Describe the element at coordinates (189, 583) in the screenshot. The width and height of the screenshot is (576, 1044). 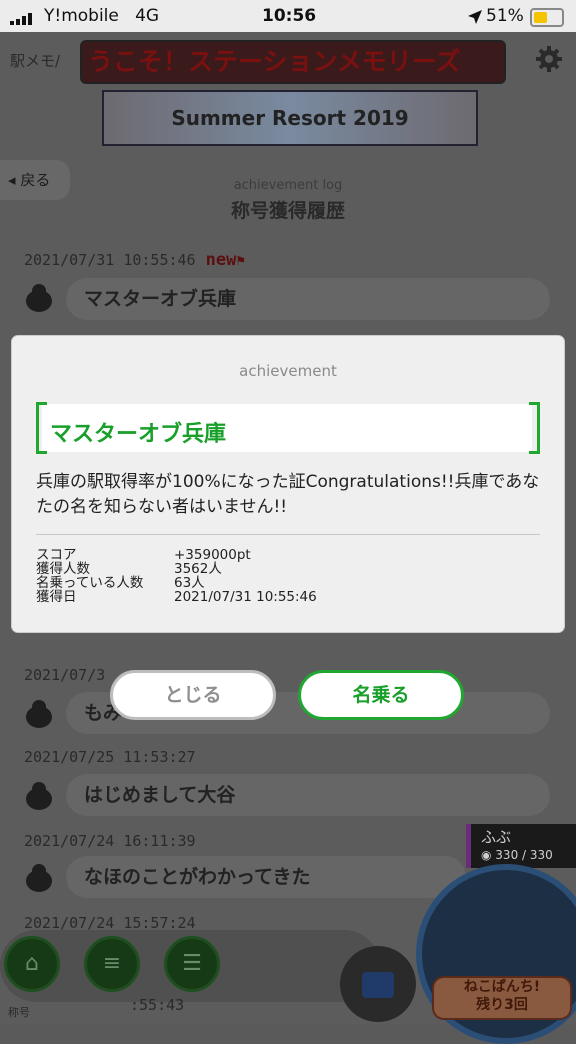
I see `stat-value: 63人` at that location.